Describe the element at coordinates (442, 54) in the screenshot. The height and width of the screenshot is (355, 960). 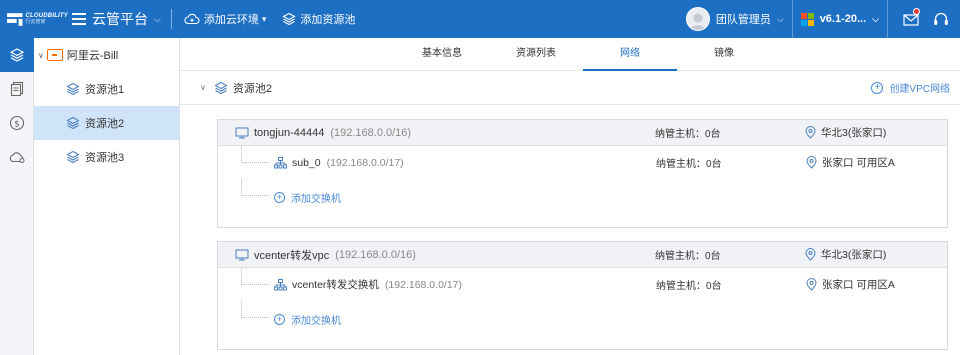
I see `tab-basic-info: 基本信息` at that location.